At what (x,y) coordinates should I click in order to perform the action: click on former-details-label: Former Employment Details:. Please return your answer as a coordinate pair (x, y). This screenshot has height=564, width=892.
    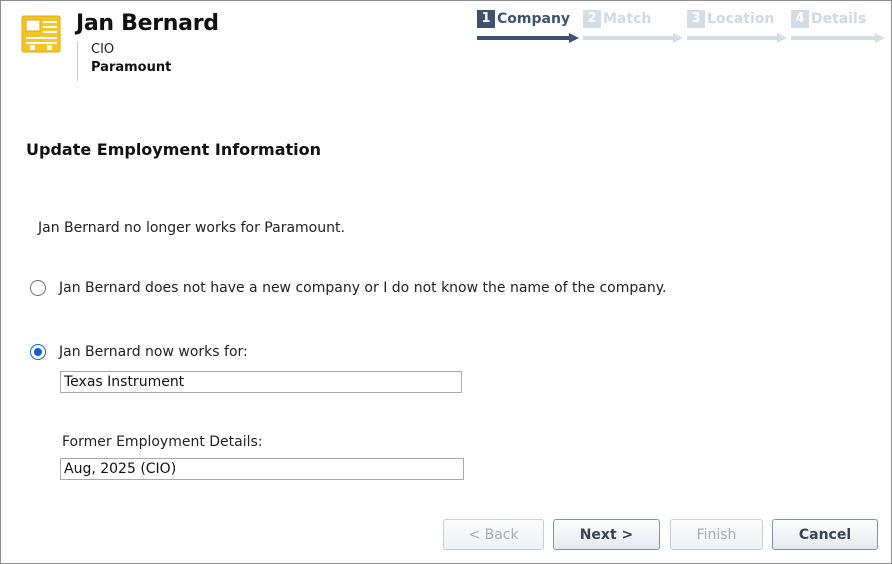
    Looking at the image, I should click on (162, 442).